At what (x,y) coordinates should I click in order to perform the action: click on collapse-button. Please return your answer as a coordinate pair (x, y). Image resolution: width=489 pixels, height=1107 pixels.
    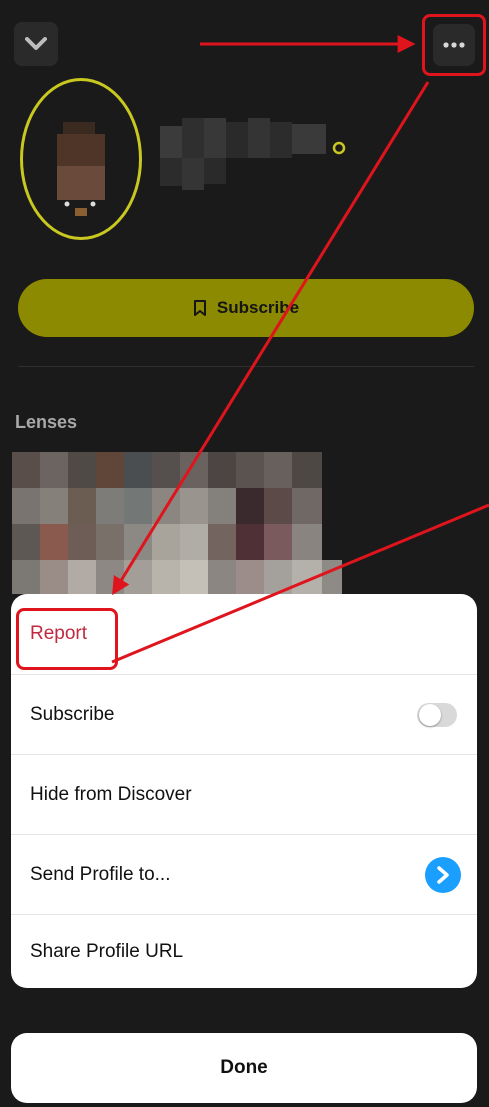
    Looking at the image, I should click on (36, 44).